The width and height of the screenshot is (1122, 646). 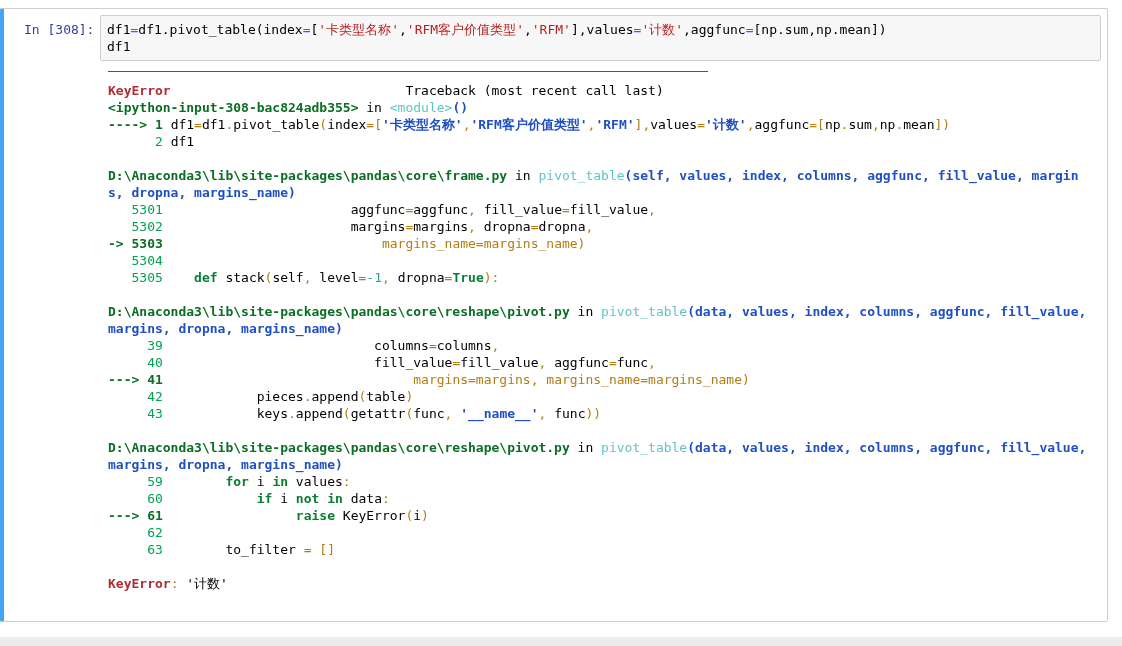 I want to click on traceback-line: 42 pieces.append(table), so click(x=280, y=396).